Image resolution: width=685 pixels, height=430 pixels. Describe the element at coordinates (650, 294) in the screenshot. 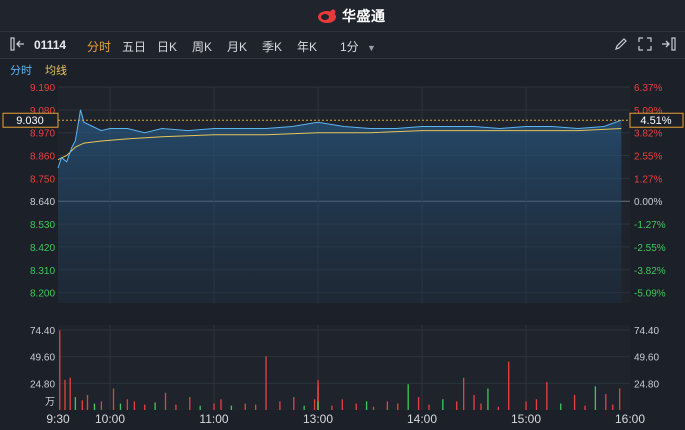

I see `pct-tick-label: -5.09%` at that location.